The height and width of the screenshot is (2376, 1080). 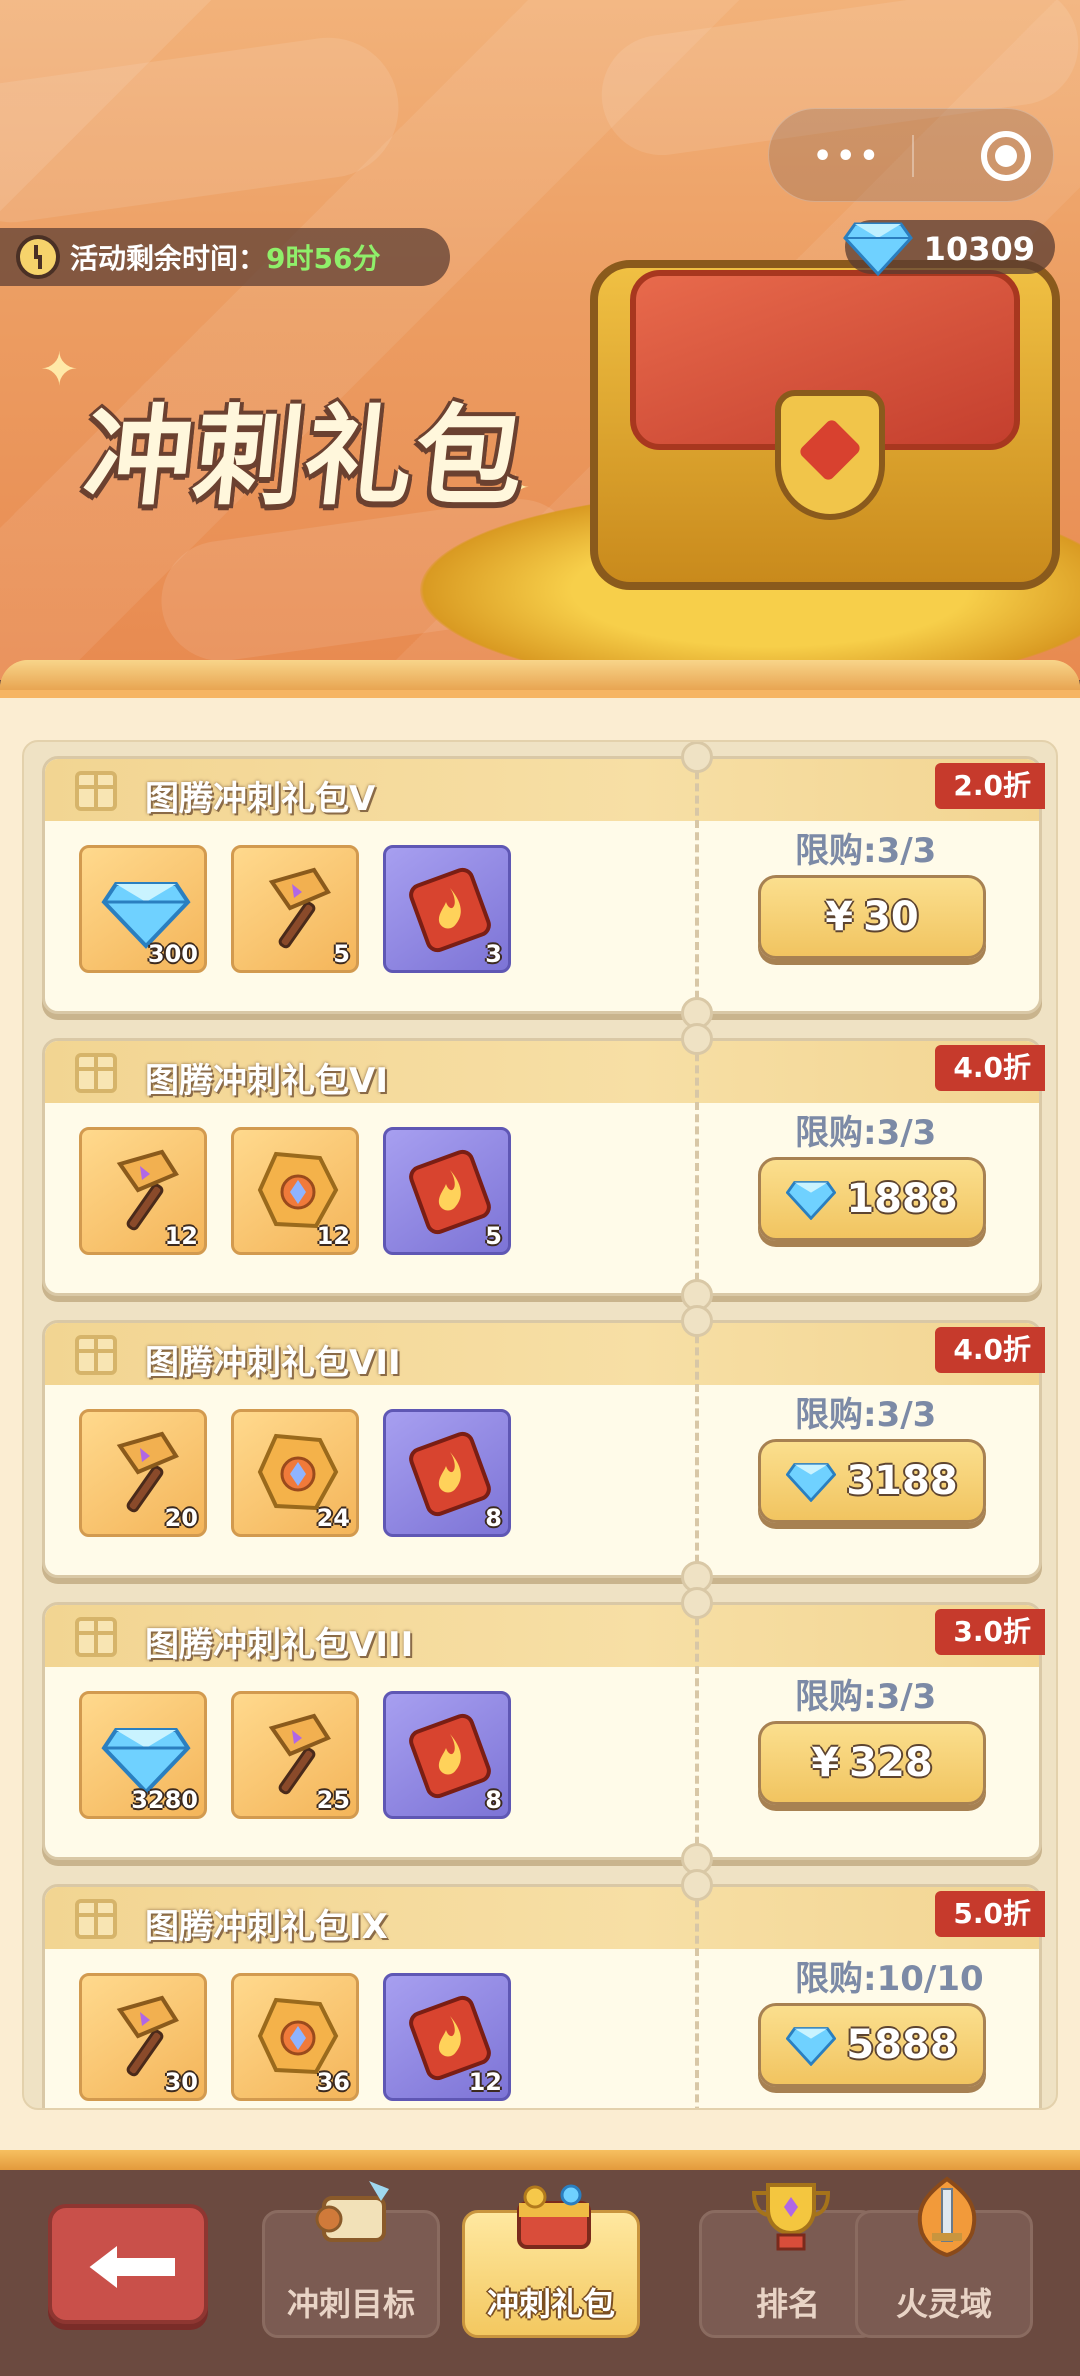 I want to click on trophy-icon, so click(x=791, y=2217).